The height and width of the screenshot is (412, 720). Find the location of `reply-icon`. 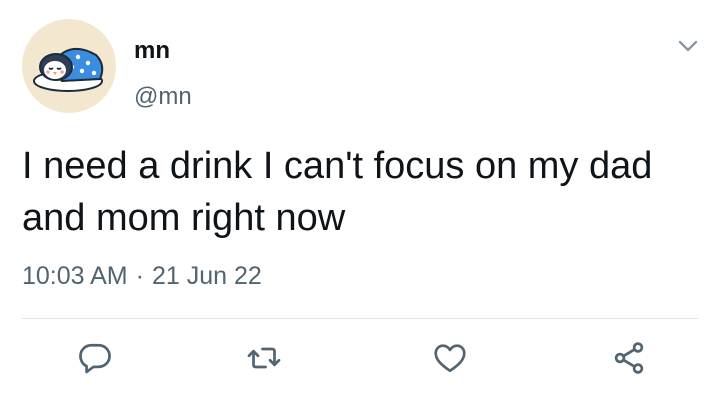

reply-icon is located at coordinates (95, 358).